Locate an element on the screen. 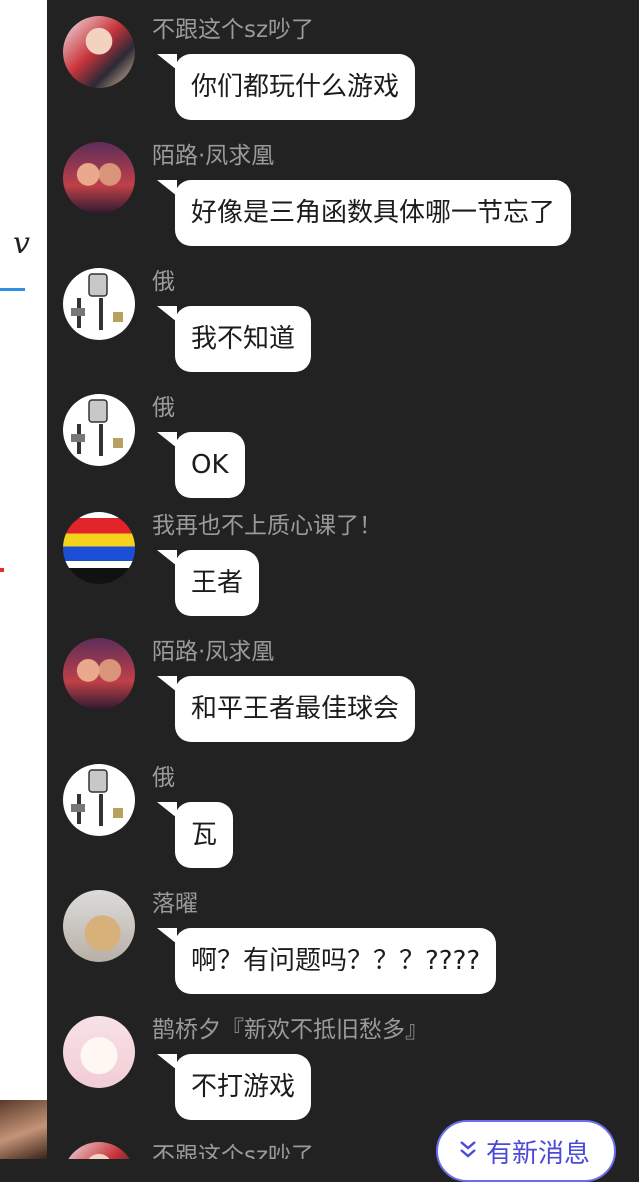 The width and height of the screenshot is (639, 1182). chat-message: 不跟这个sz吵了 你们都玩什么游戏 is located at coordinates (319, 63).